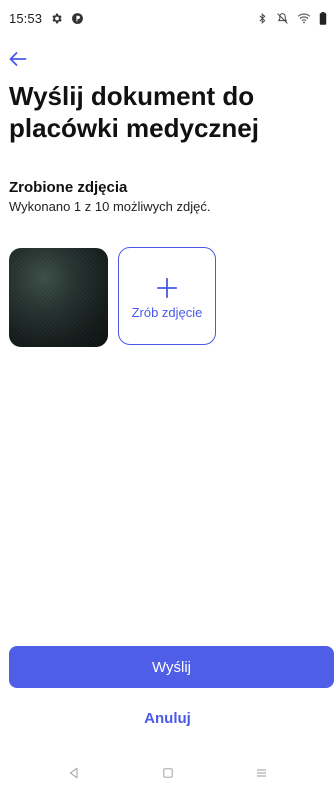 The width and height of the screenshot is (335, 786). I want to click on plus-icon, so click(167, 287).